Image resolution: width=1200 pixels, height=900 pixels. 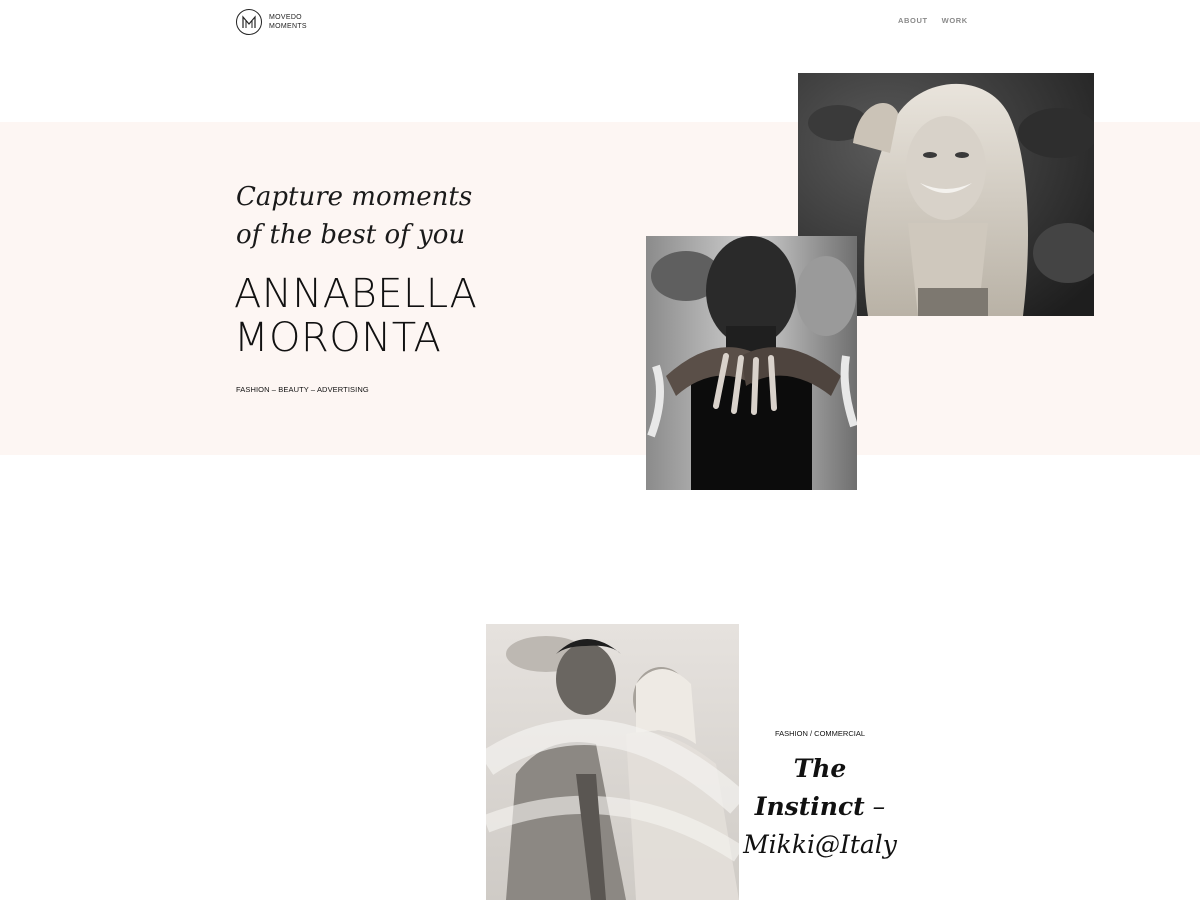 What do you see at coordinates (933, 20) in the screenshot?
I see `main-nav: ABOUT WORK` at bounding box center [933, 20].